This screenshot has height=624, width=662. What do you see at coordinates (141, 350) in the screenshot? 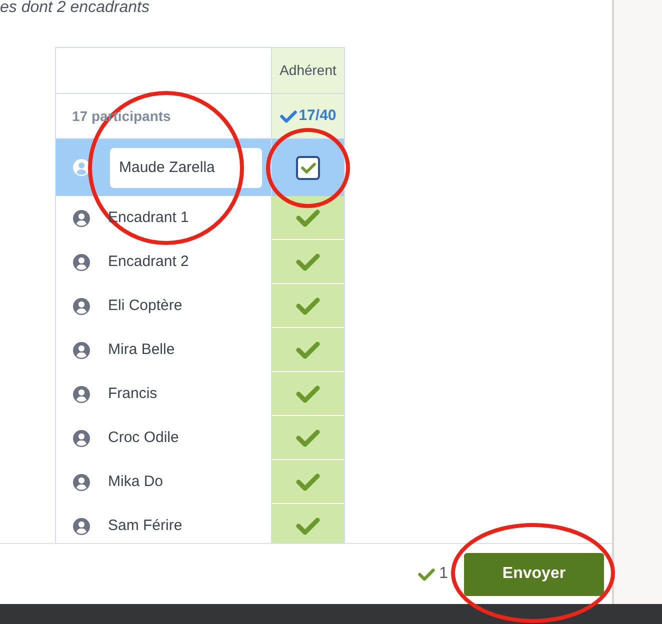
I see `participant-name: Mira Belle` at bounding box center [141, 350].